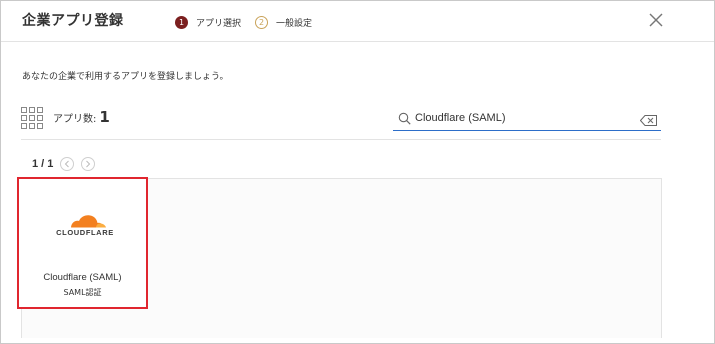 This screenshot has width=715, height=344. I want to click on search-icon, so click(404, 118).